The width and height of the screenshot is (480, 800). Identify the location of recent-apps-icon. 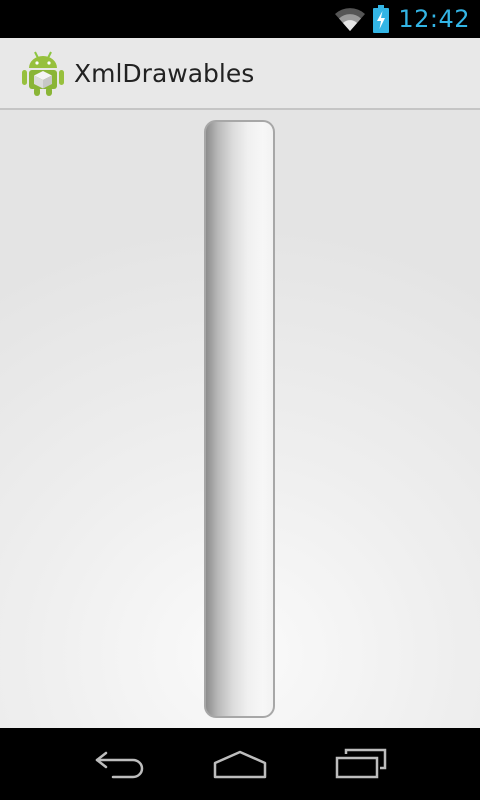
(361, 763).